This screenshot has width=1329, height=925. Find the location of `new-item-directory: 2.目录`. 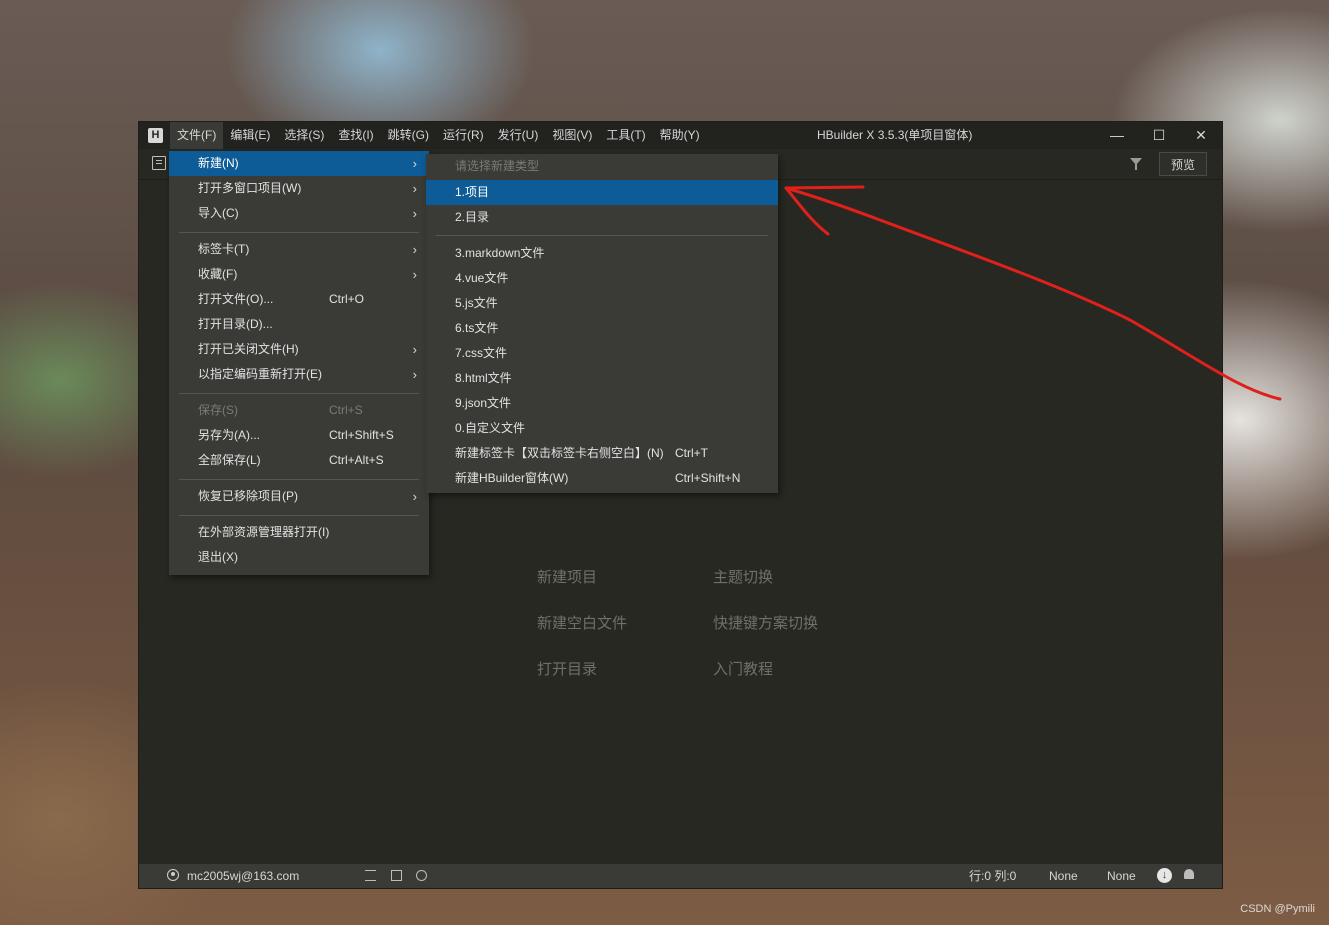

new-item-directory: 2.目录 is located at coordinates (602, 217).